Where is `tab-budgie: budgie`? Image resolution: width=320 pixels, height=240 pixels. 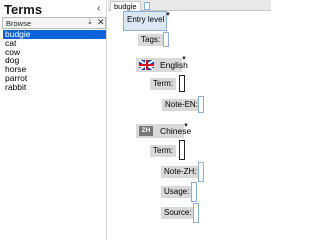
tab-budgie: budgie is located at coordinates (125, 6).